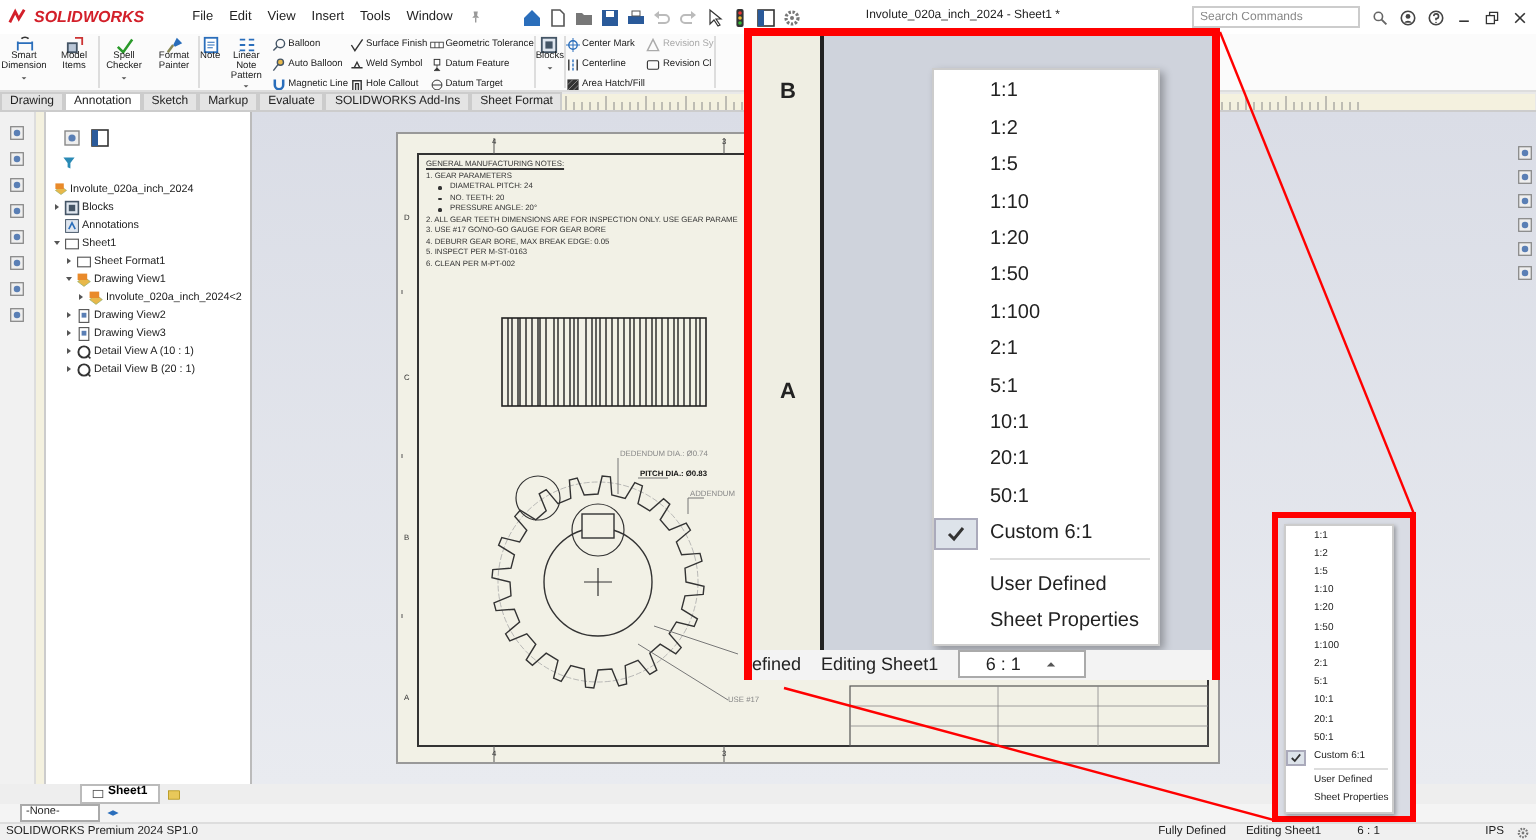 This screenshot has width=1536, height=840. I want to click on hole-callout-icon, so click(357, 84).